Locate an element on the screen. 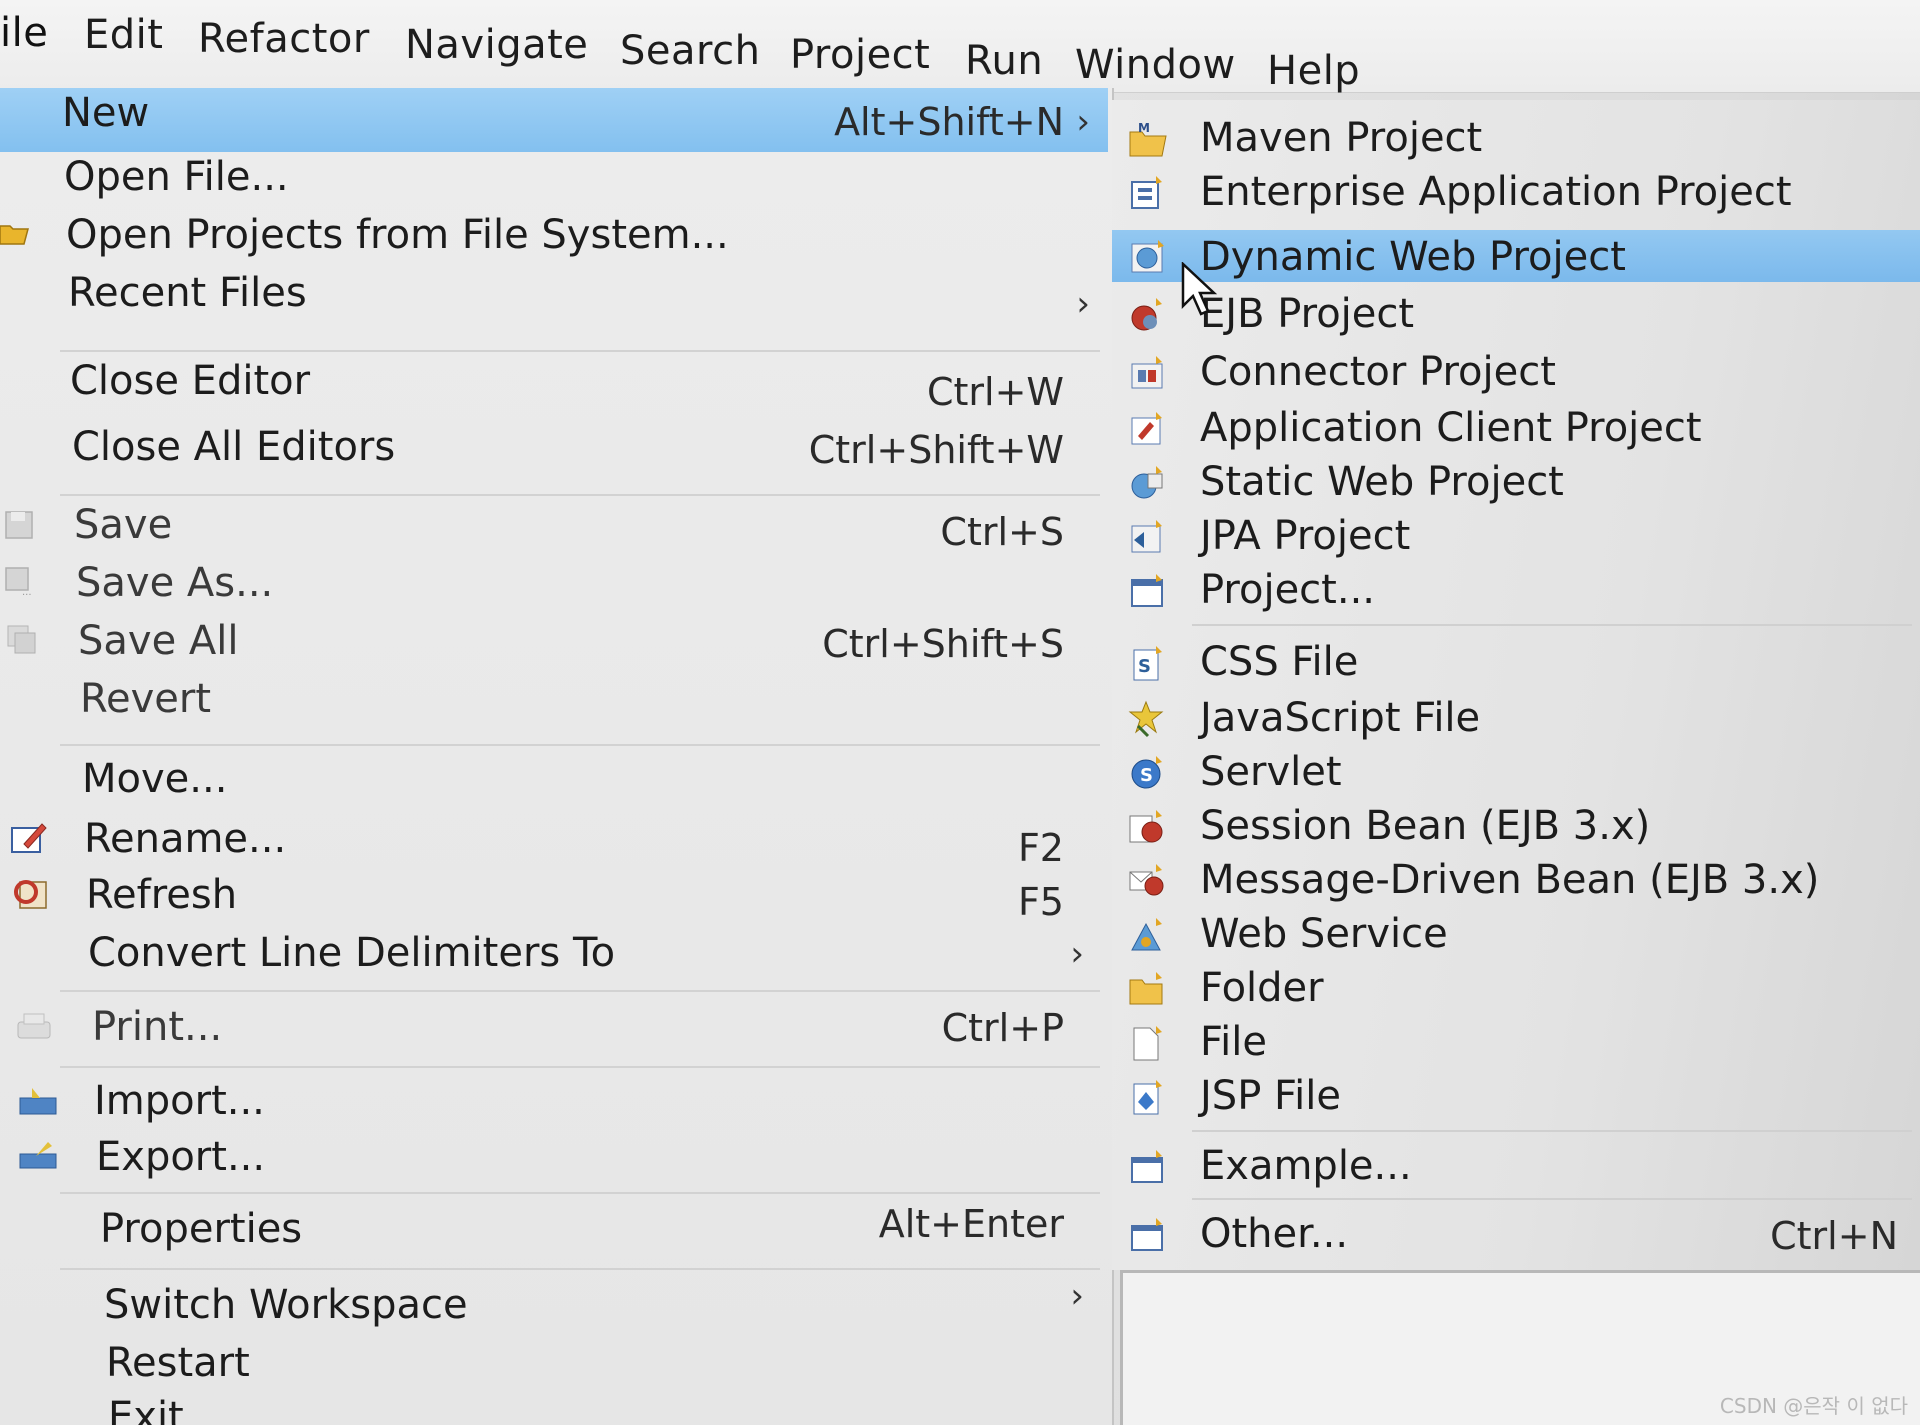 The image size is (1920, 1425). menu-file: ile is located at coordinates (24, 33).